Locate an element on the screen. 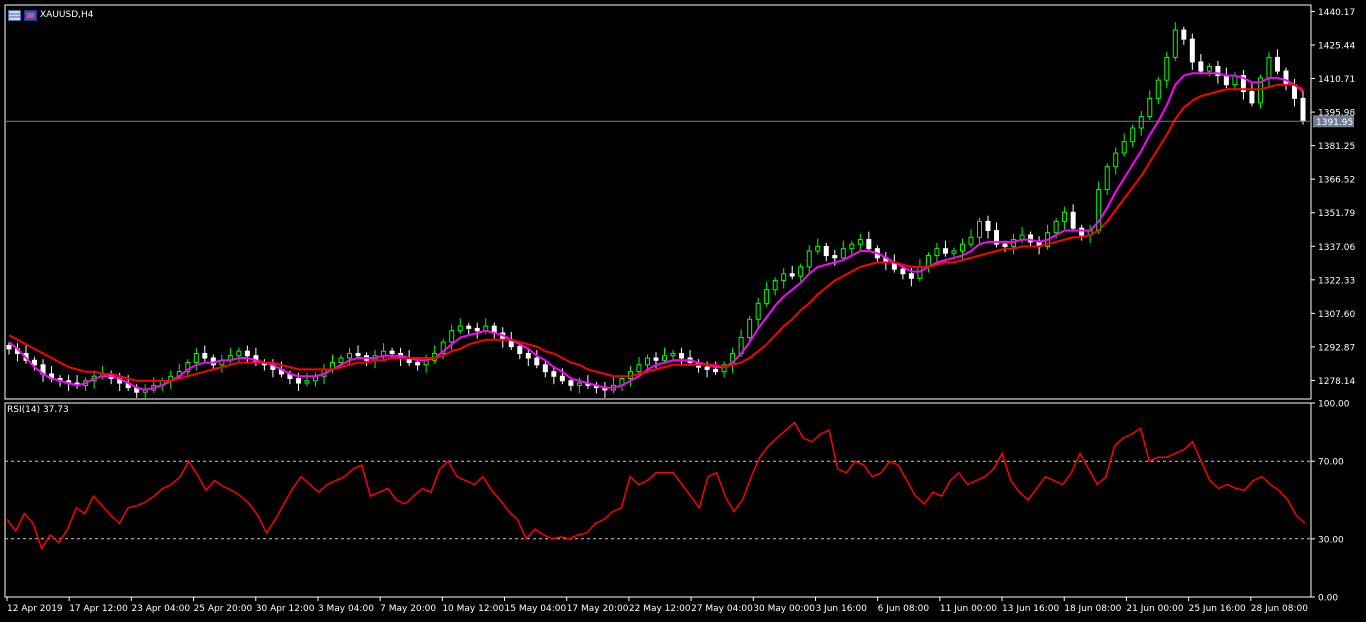 This screenshot has width=1366, height=622. time-tick-label: 15 May 04:00 is located at coordinates (536, 609).